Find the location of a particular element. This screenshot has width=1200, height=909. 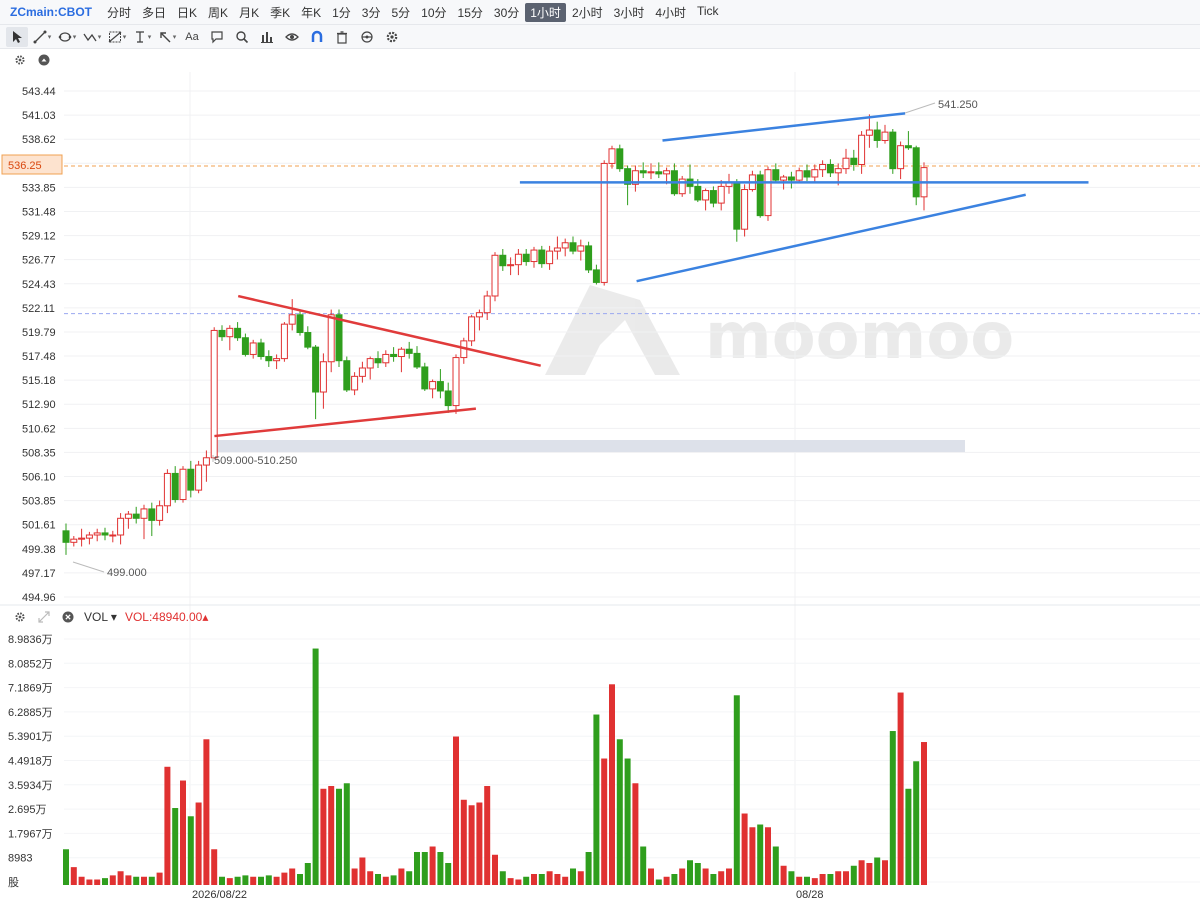

volume-settings-icon is located at coordinates (20, 617).